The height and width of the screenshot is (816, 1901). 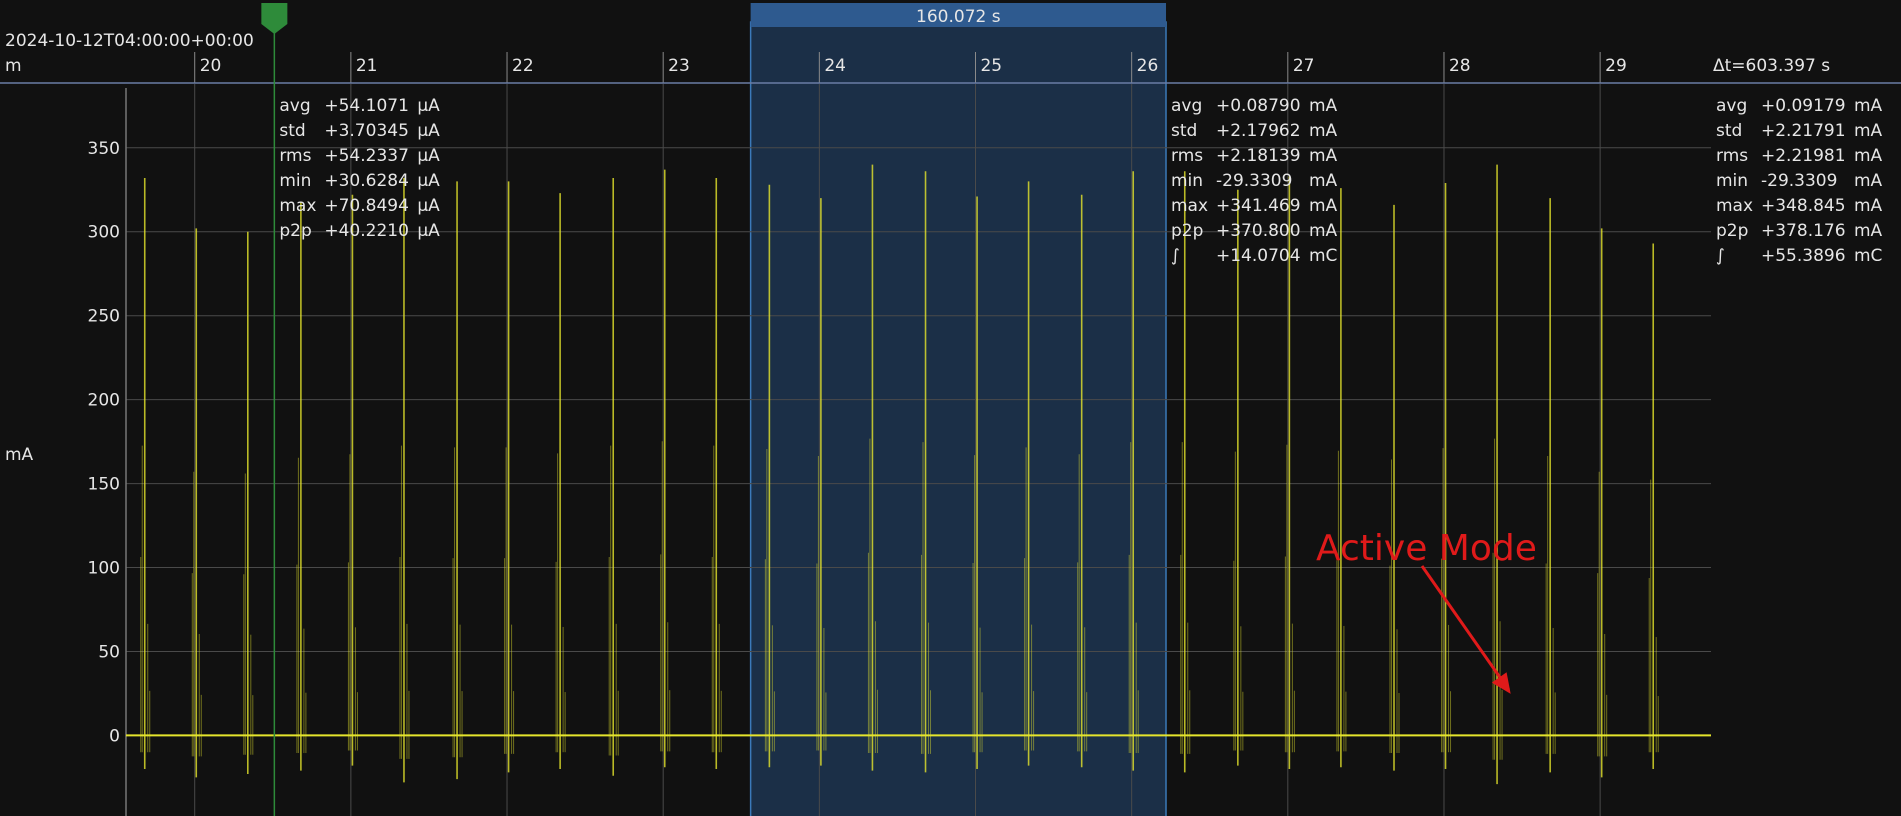 I want to click on x-tick-label: 29, so click(x=1616, y=66).